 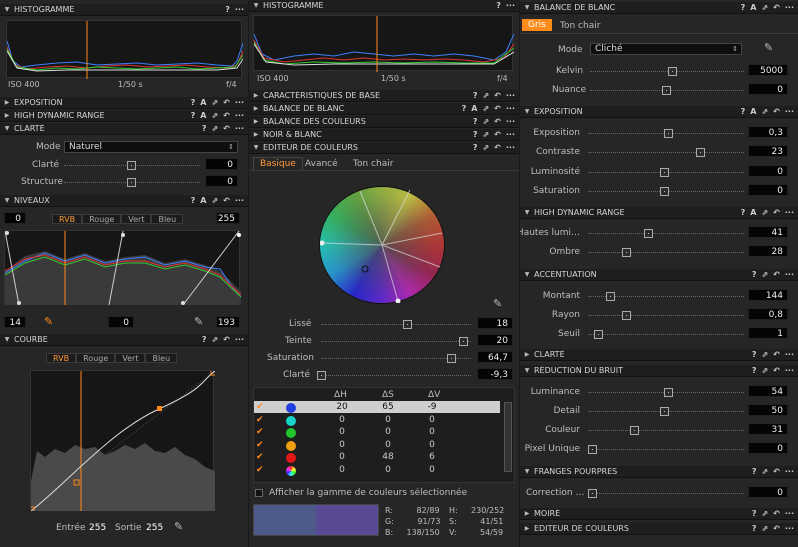 I want to click on tab-basique: Basique, so click(x=278, y=163).